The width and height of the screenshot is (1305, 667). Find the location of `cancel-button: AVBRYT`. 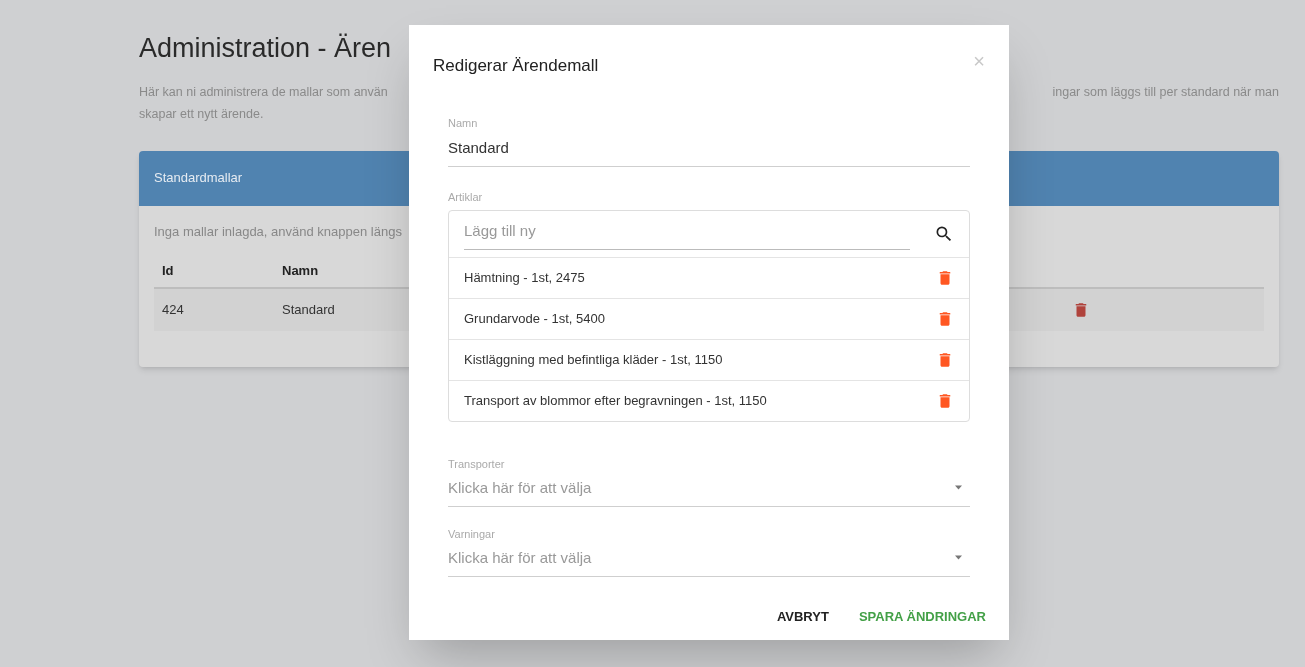

cancel-button: AVBRYT is located at coordinates (802, 617).